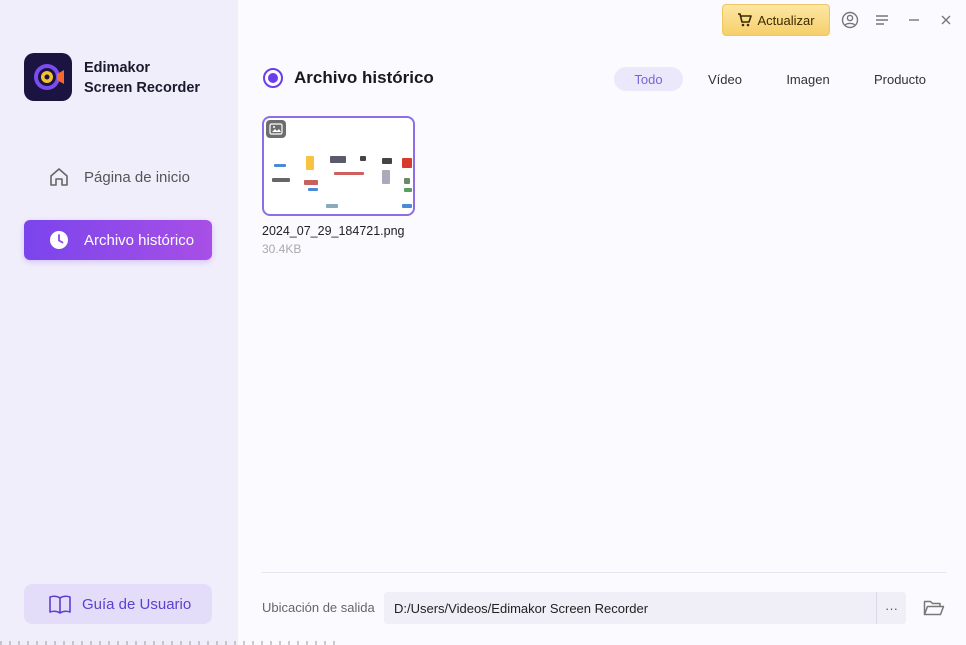 The width and height of the screenshot is (966, 645). Describe the element at coordinates (725, 79) in the screenshot. I see `tab-video: Vídeo` at that location.